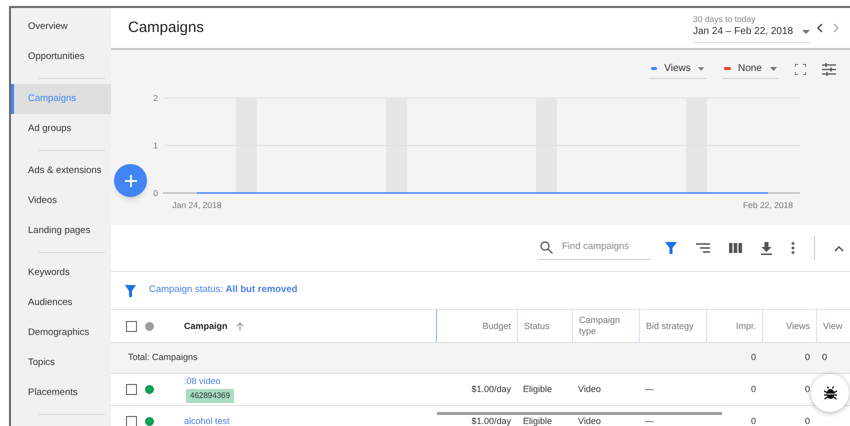 This screenshot has height=426, width=850. I want to click on campaign-id-tag: 462894369, so click(210, 396).